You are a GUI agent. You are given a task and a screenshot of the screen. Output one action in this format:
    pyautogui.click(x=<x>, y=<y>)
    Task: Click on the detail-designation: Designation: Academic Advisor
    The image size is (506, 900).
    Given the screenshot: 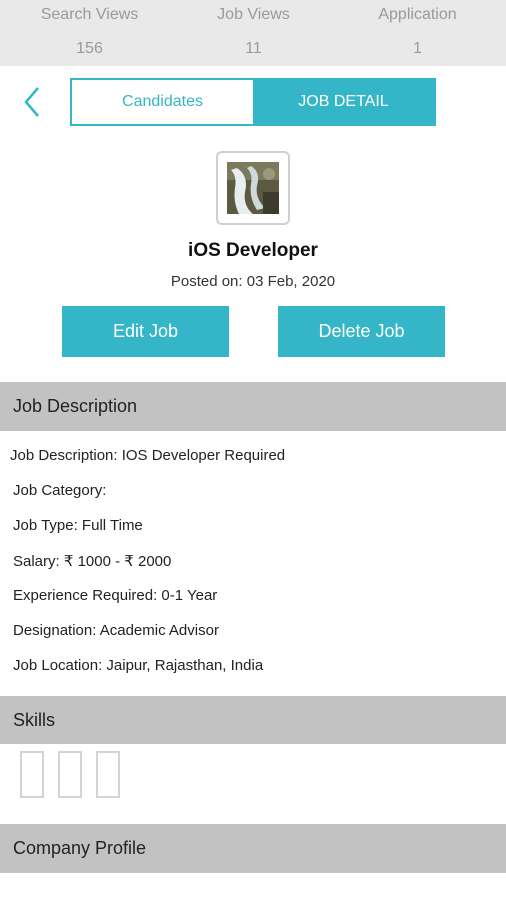 What is the action you would take?
    pyautogui.click(x=116, y=630)
    